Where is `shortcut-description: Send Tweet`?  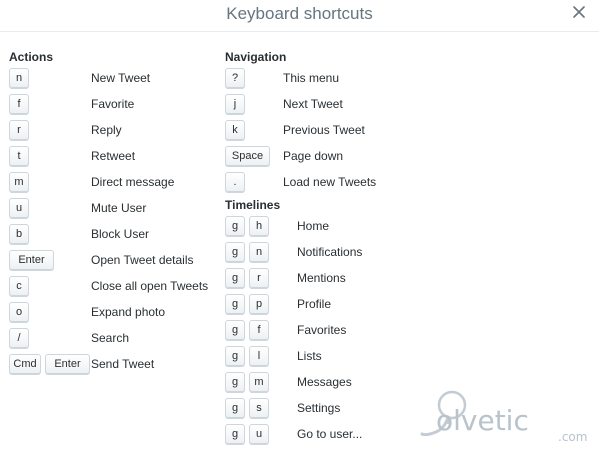
shortcut-description: Send Tweet is located at coordinates (123, 364).